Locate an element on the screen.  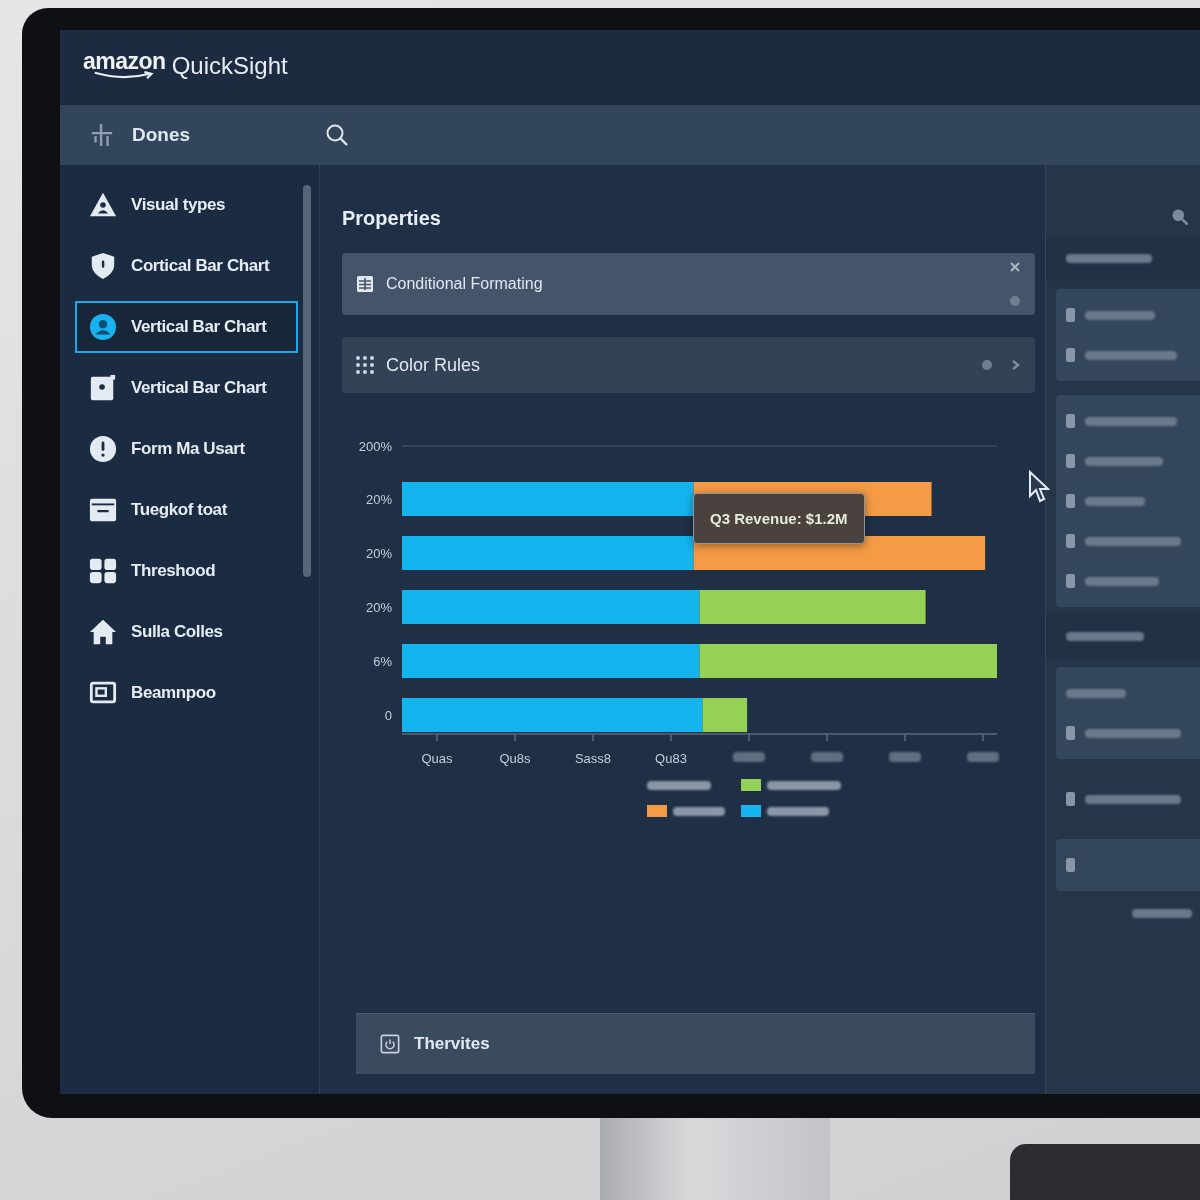
table-icon is located at coordinates (365, 284).